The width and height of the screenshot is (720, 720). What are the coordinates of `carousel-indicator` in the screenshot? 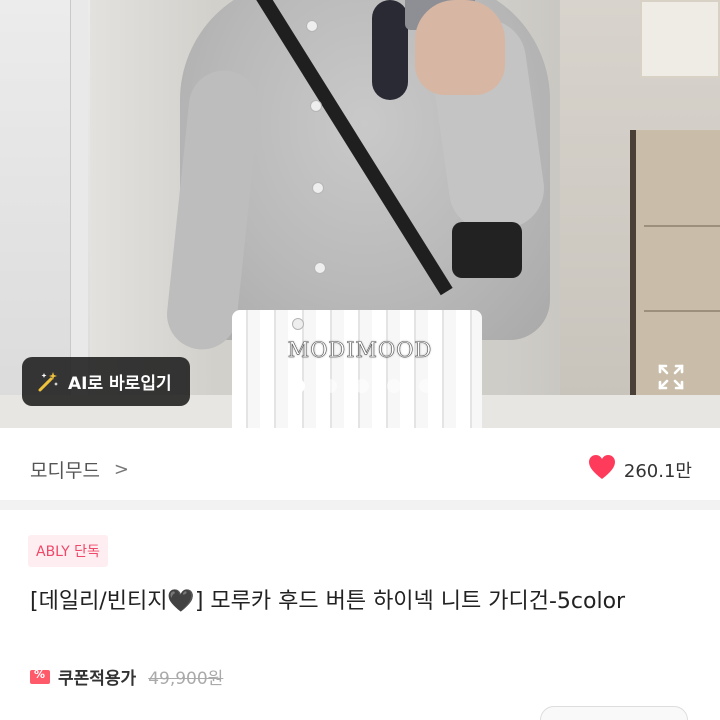 It's located at (362, 386).